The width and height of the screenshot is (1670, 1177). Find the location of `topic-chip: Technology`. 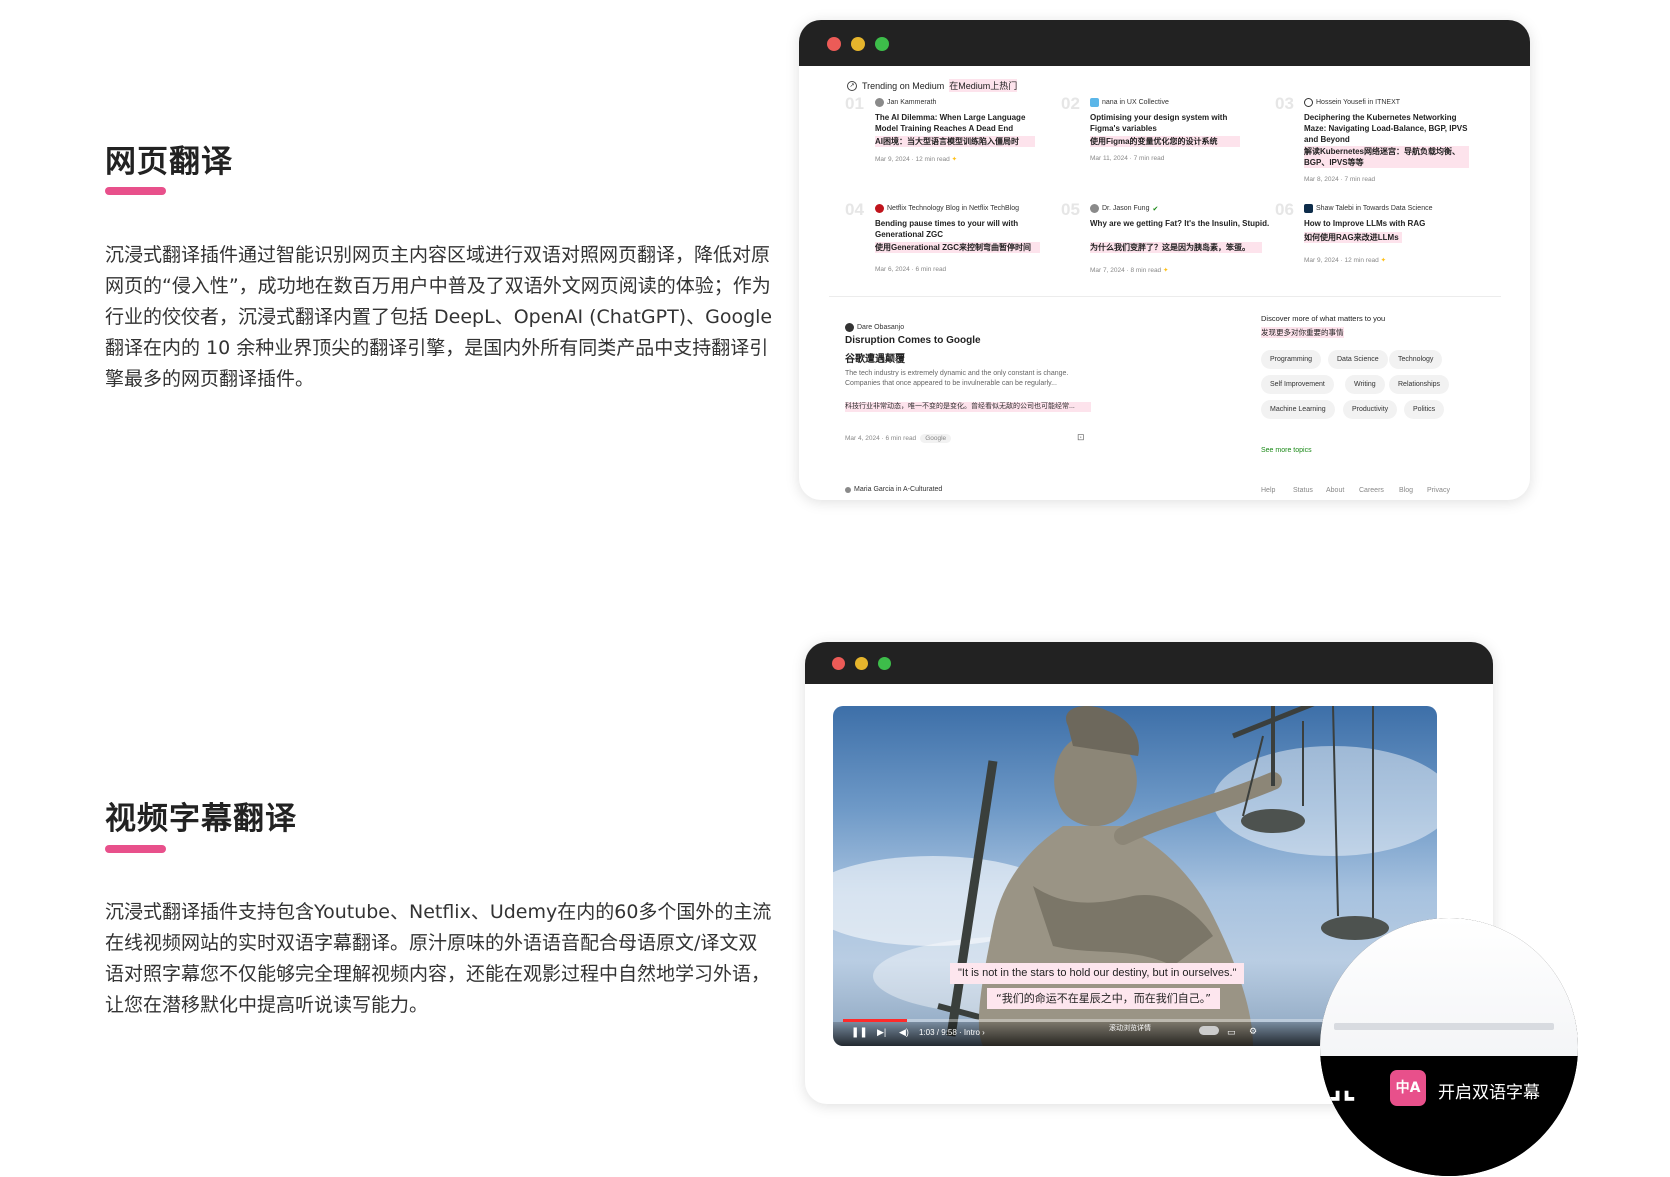

topic-chip: Technology is located at coordinates (1416, 359).